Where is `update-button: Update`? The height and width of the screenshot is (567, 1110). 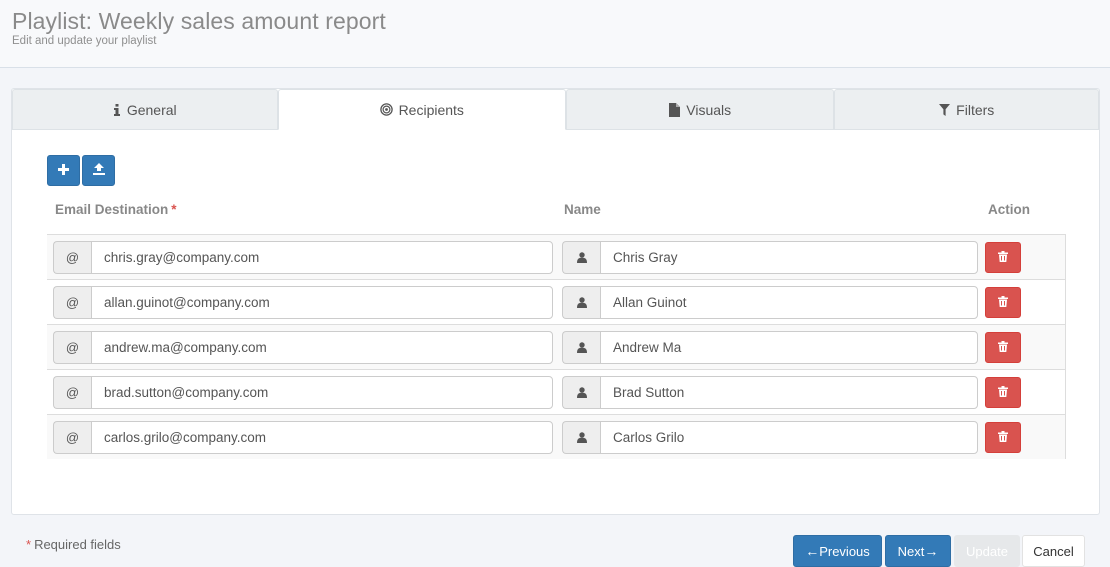
update-button: Update is located at coordinates (987, 551).